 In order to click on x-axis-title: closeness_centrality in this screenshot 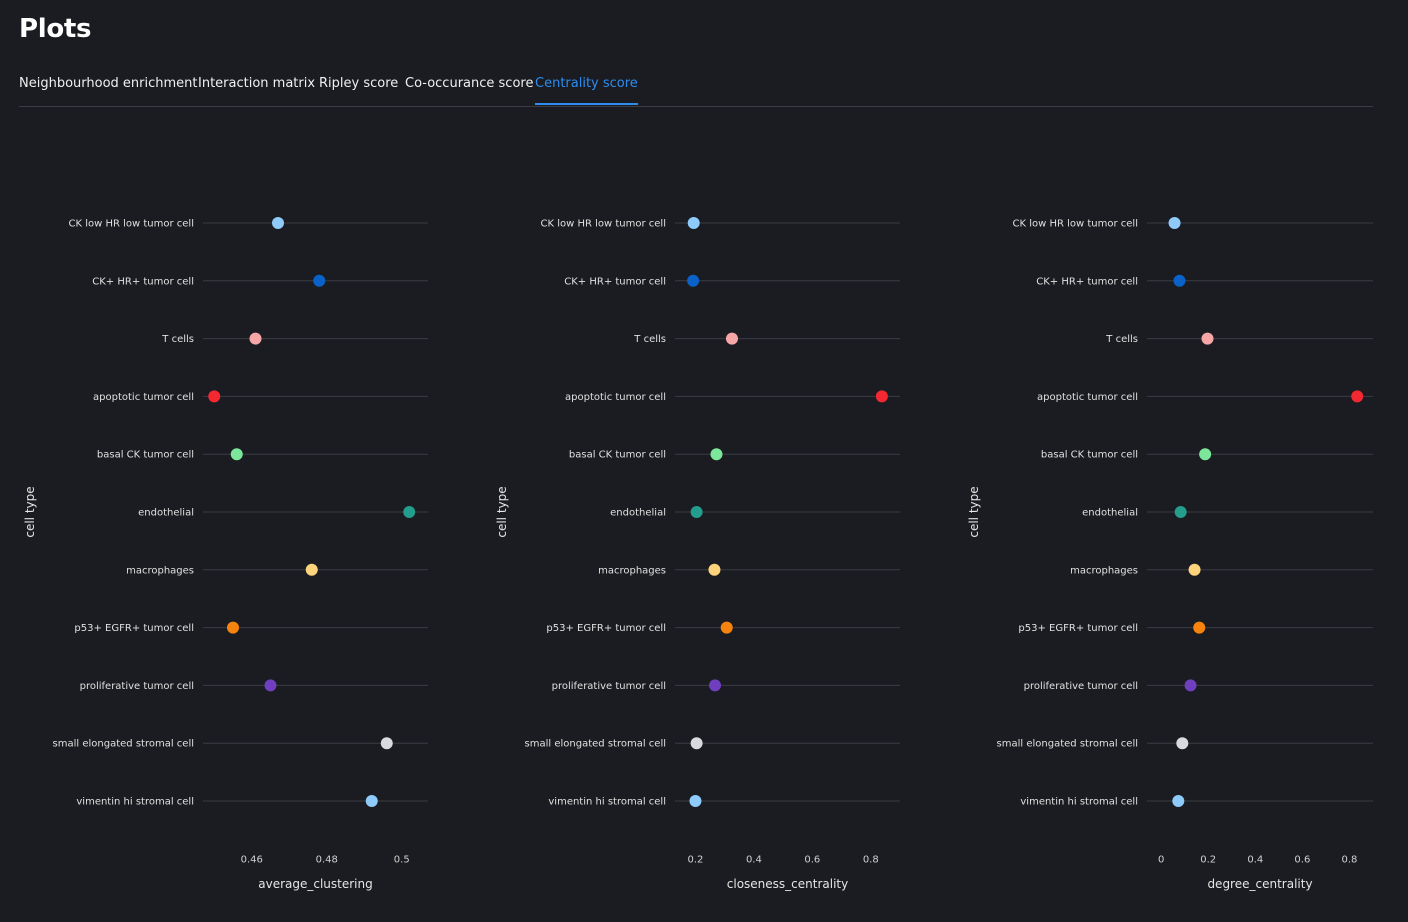, I will do `click(787, 884)`.